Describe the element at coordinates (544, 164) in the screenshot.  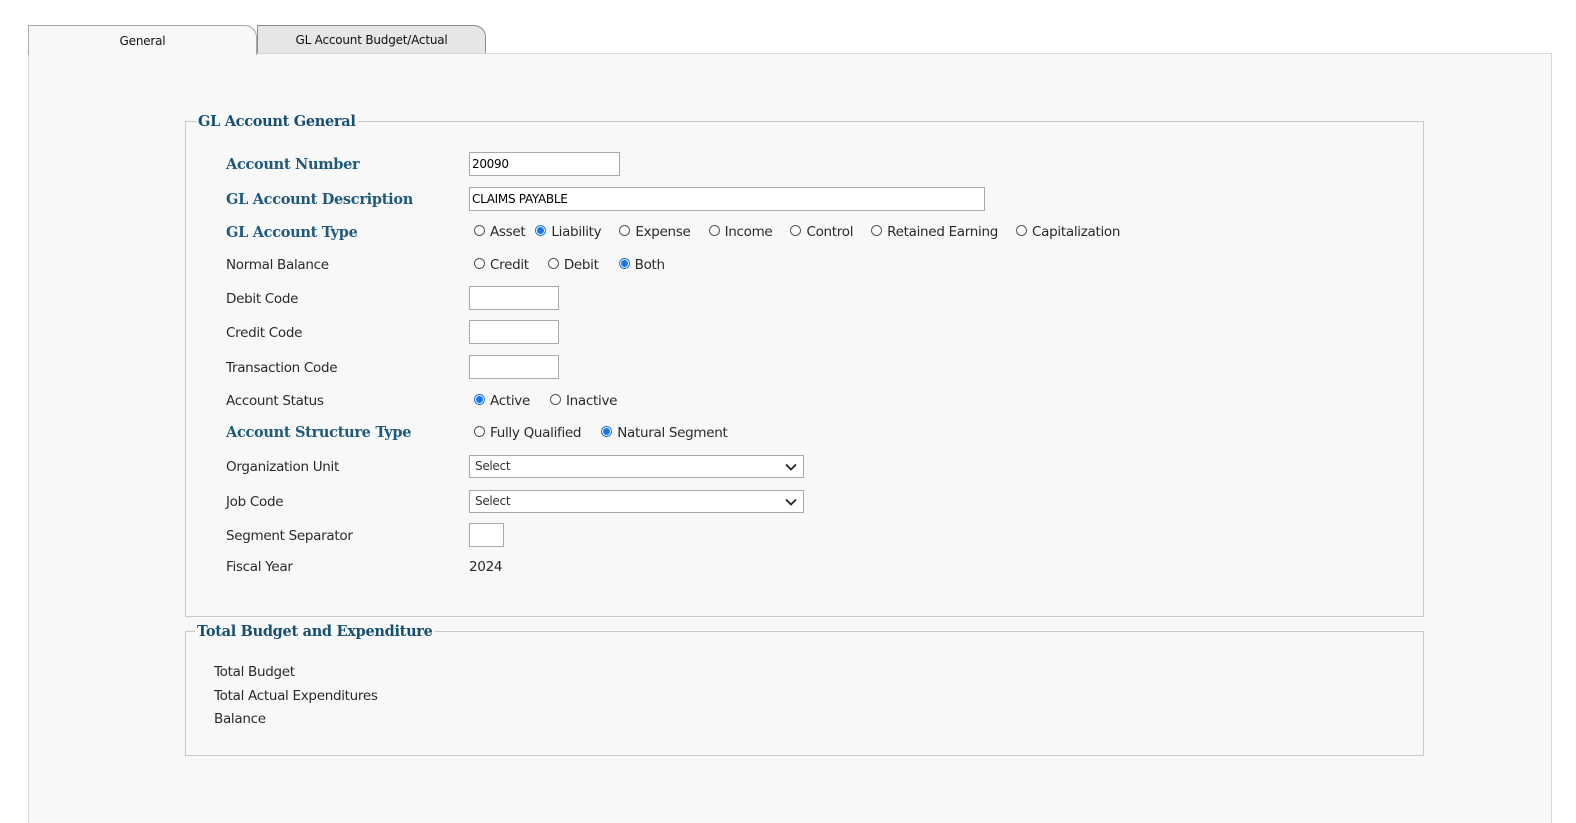
I see `account-number-input: 20090` at that location.